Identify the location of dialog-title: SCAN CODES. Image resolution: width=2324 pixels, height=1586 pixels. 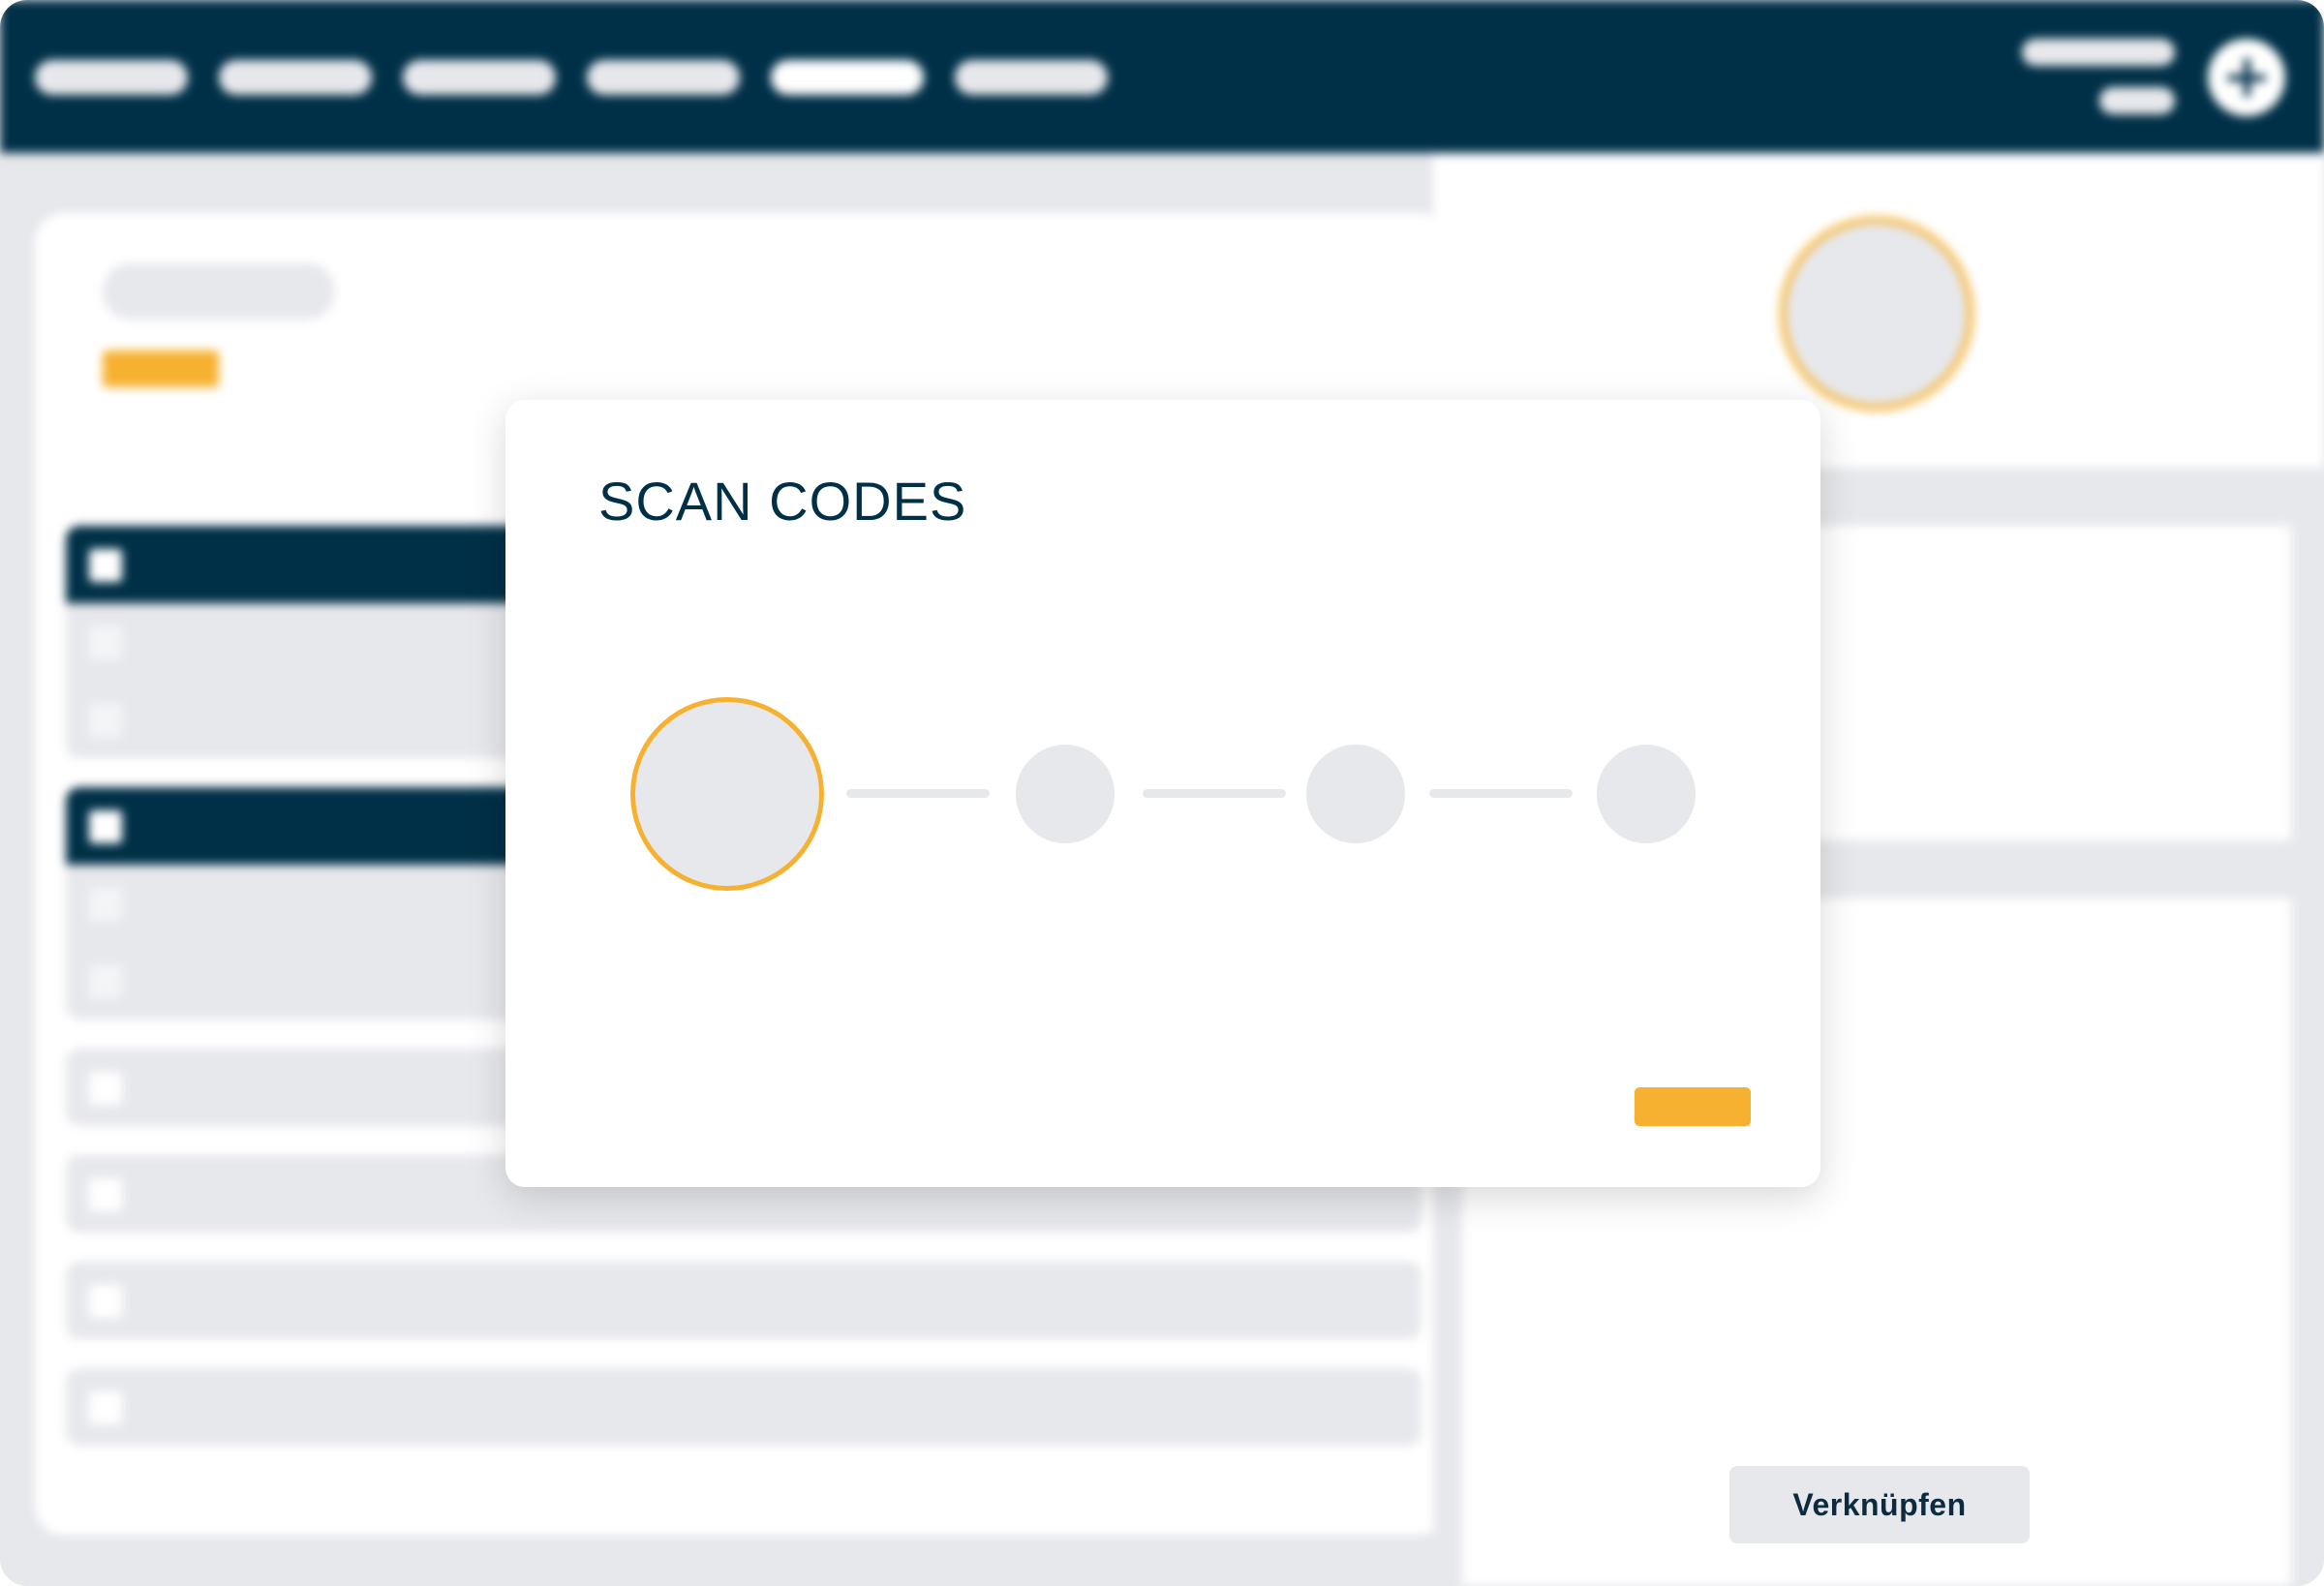
(782, 501).